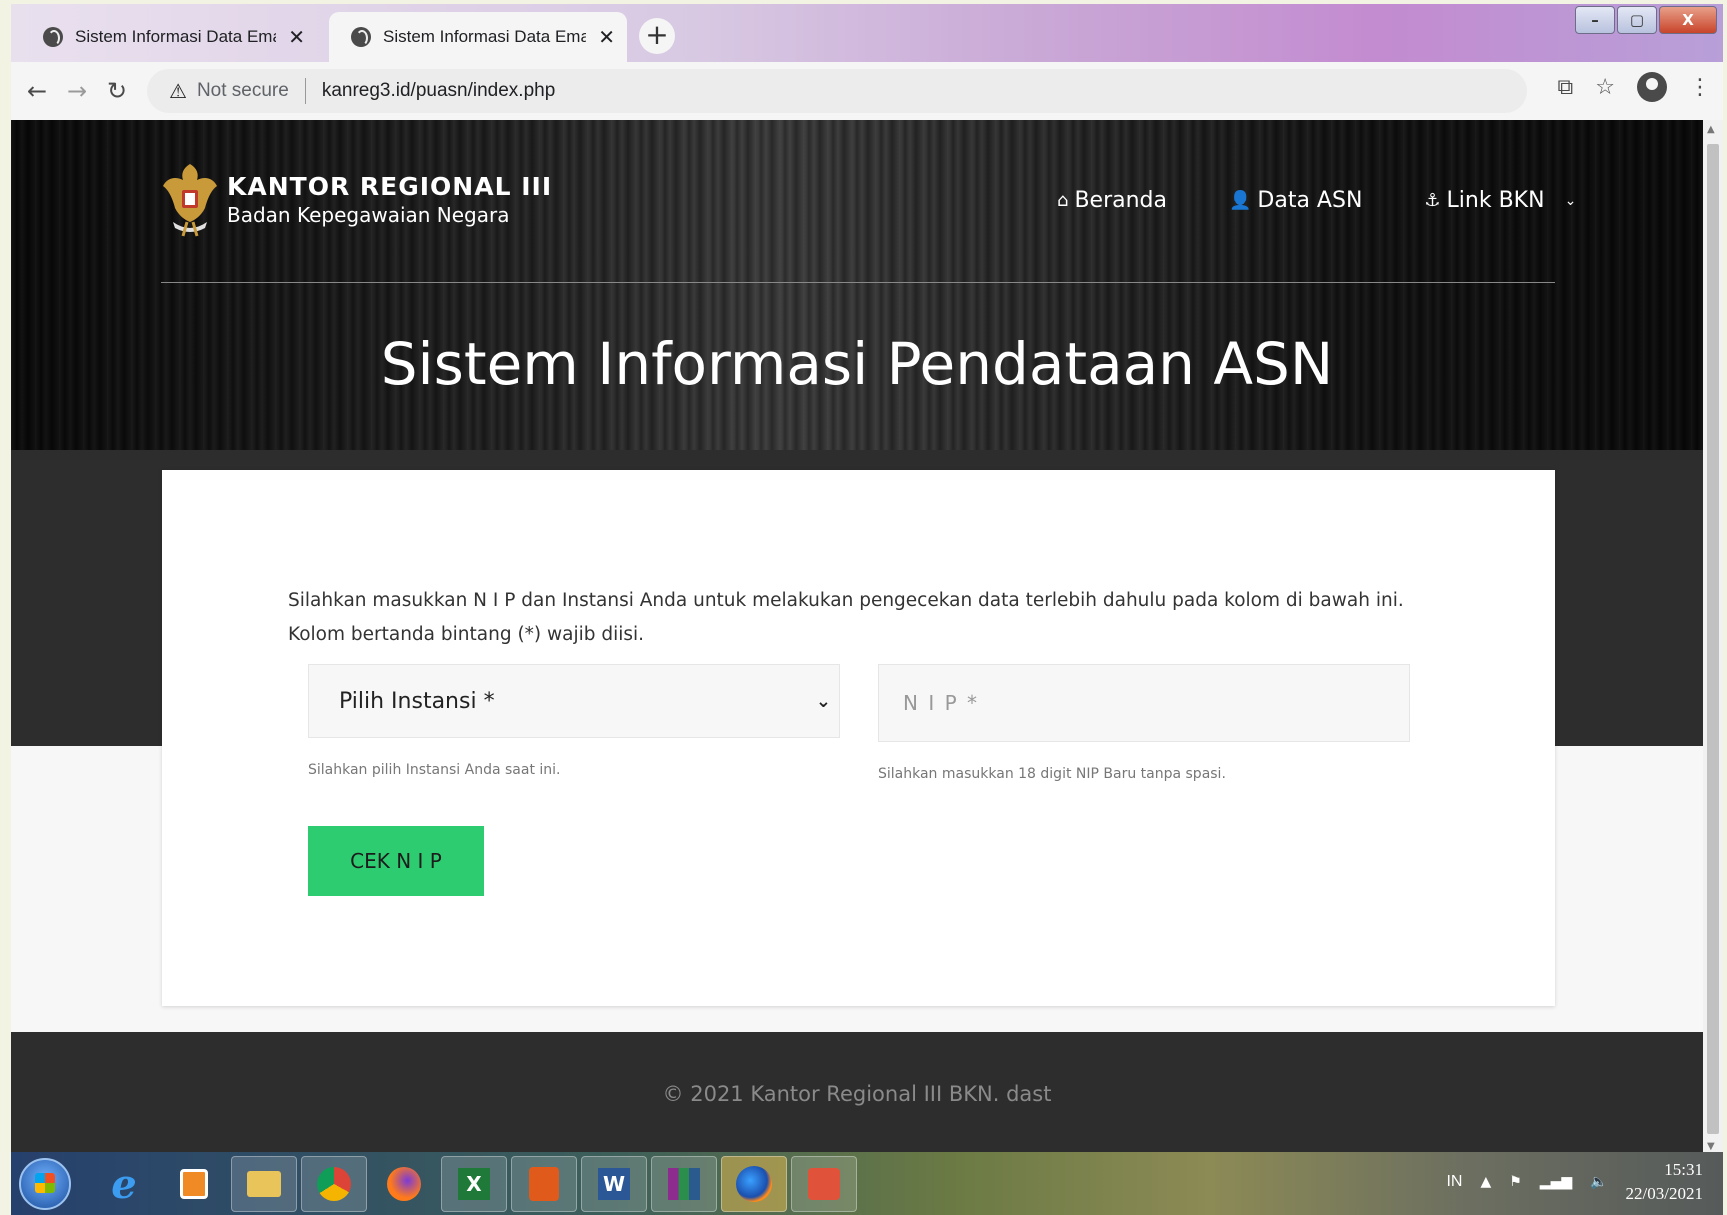 The height and width of the screenshot is (1215, 1727). I want to click on page-title: Sistem Informasi Pendataan ASN, so click(857, 364).